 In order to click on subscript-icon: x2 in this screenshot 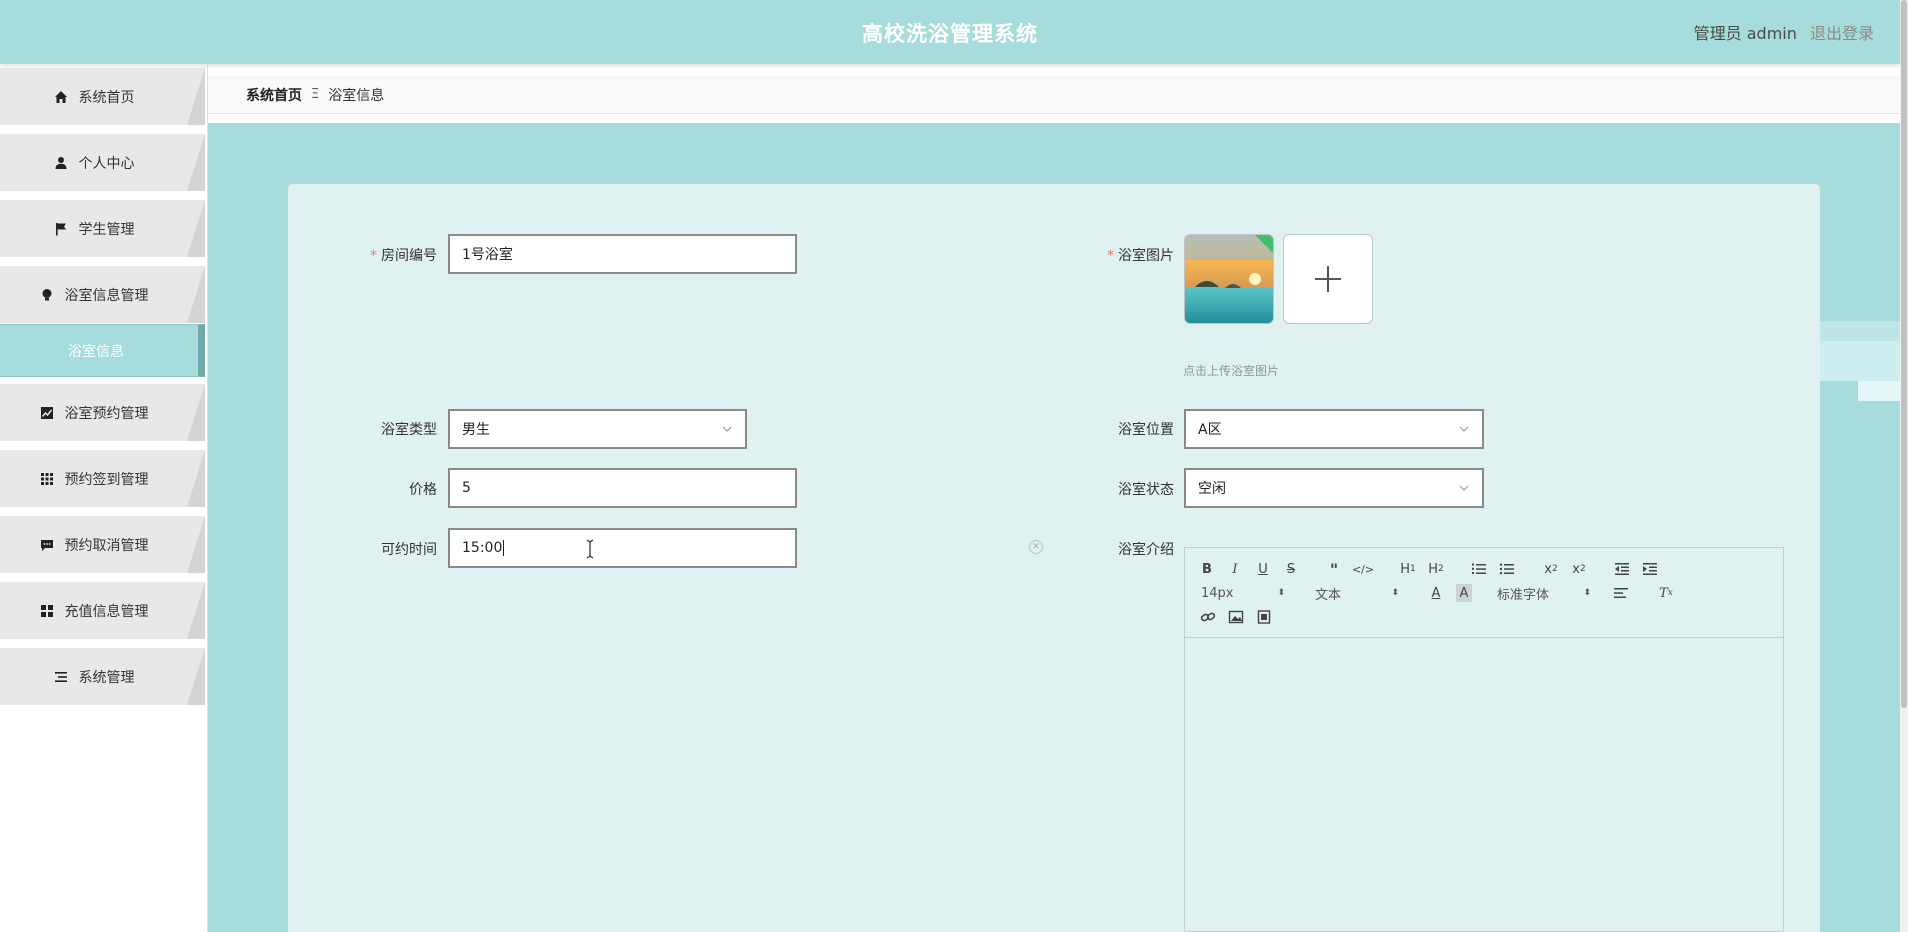, I will do `click(1551, 569)`.